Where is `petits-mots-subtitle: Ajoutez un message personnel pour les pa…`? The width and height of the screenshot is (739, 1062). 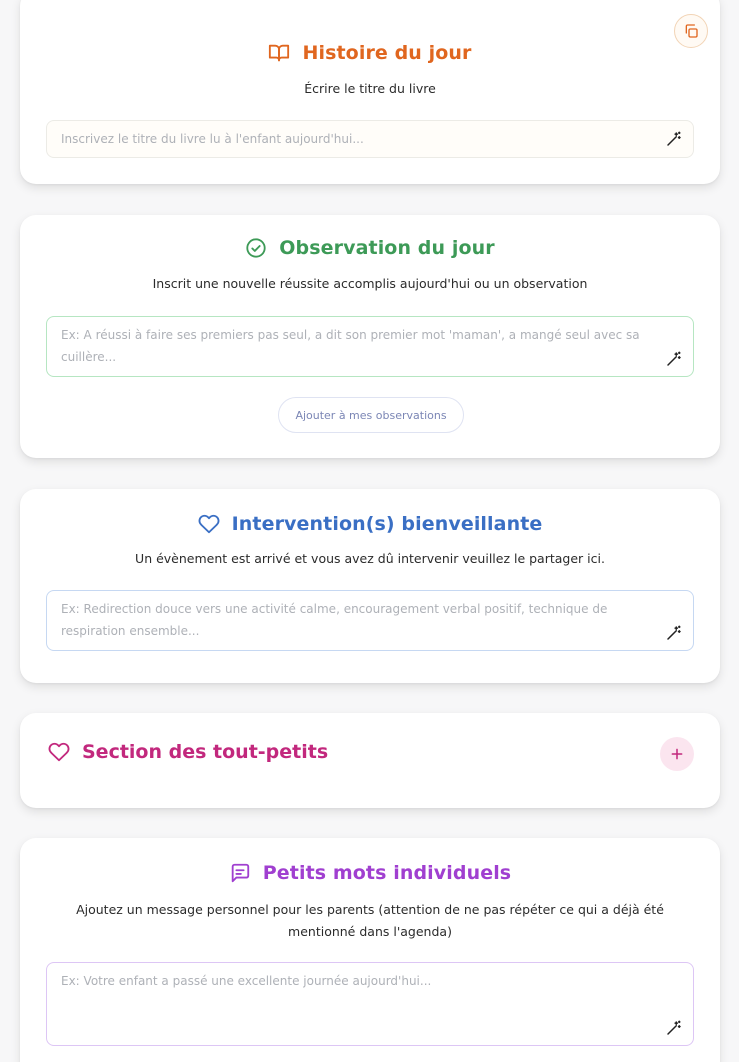
petits-mots-subtitle: Ajoutez un message personnel pour les pa… is located at coordinates (370, 920).